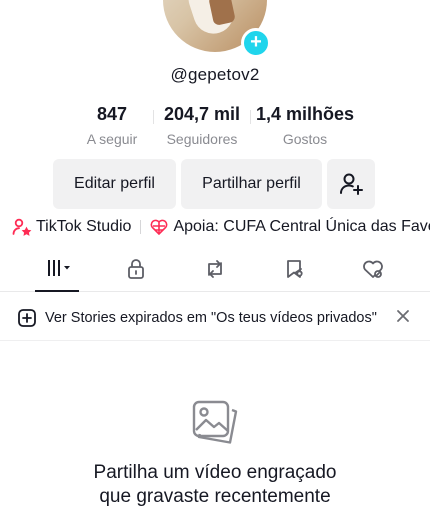 The image size is (430, 516). I want to click on edit-profile-button: Editar perfil, so click(114, 184).